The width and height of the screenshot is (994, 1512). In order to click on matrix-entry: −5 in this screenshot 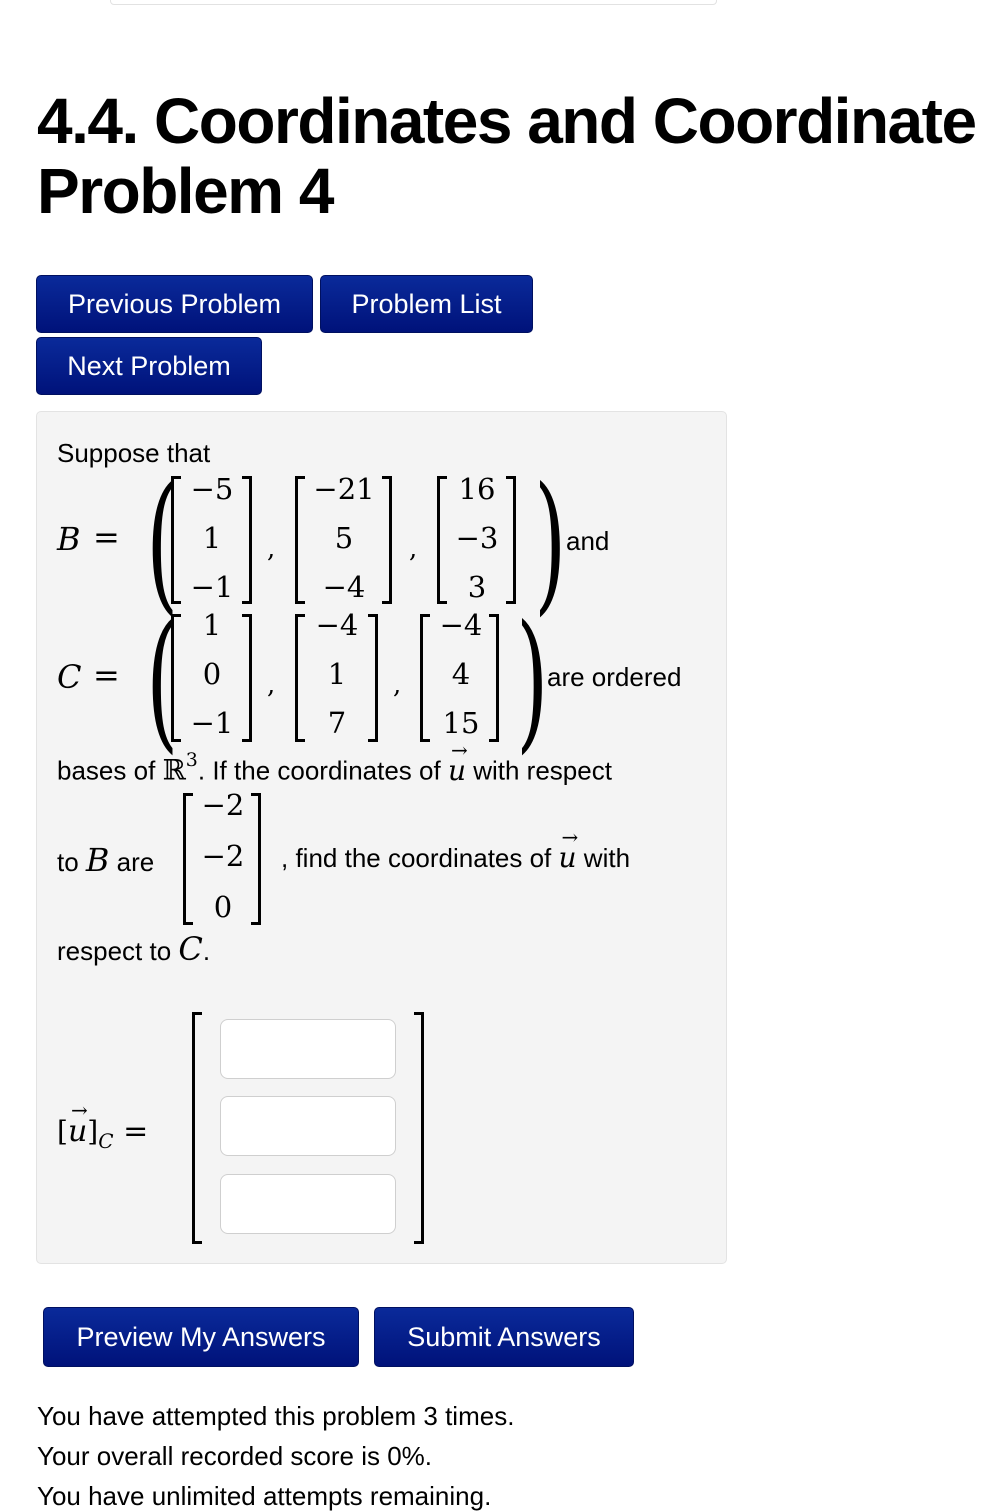, I will do `click(212, 489)`.